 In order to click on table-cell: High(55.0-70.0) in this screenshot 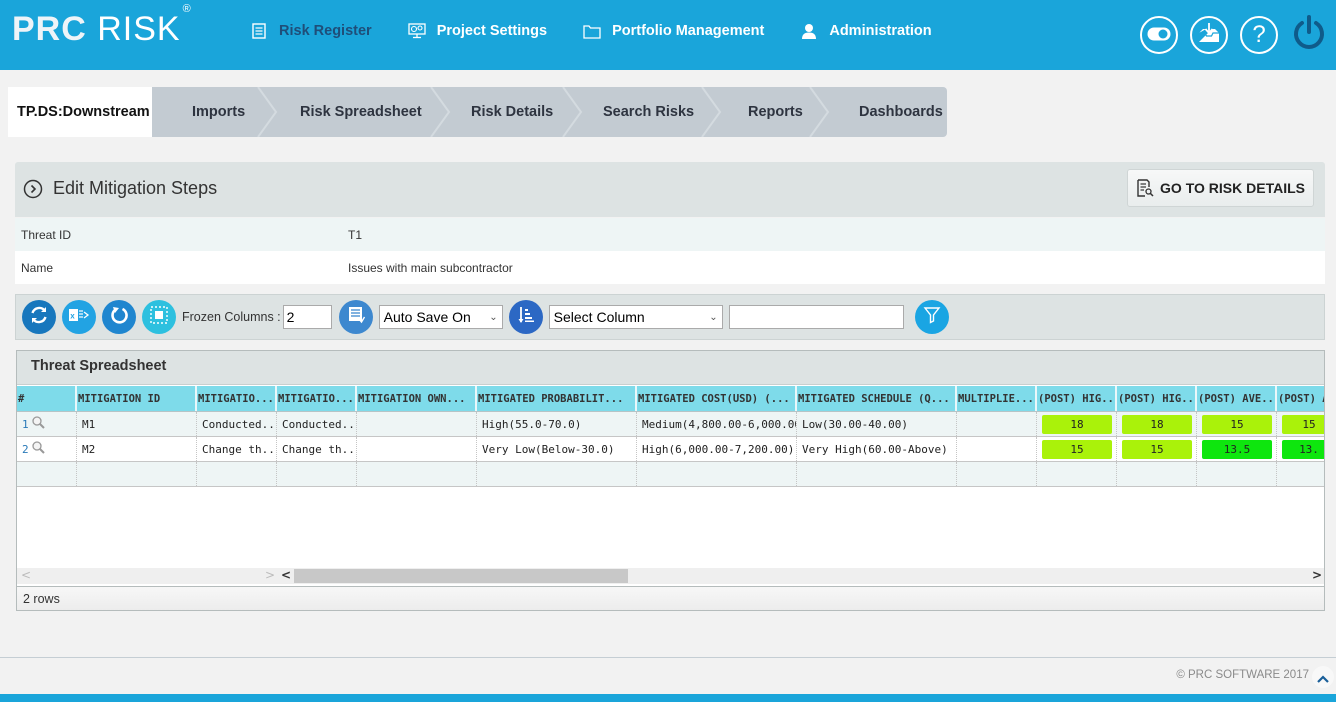, I will do `click(557, 424)`.